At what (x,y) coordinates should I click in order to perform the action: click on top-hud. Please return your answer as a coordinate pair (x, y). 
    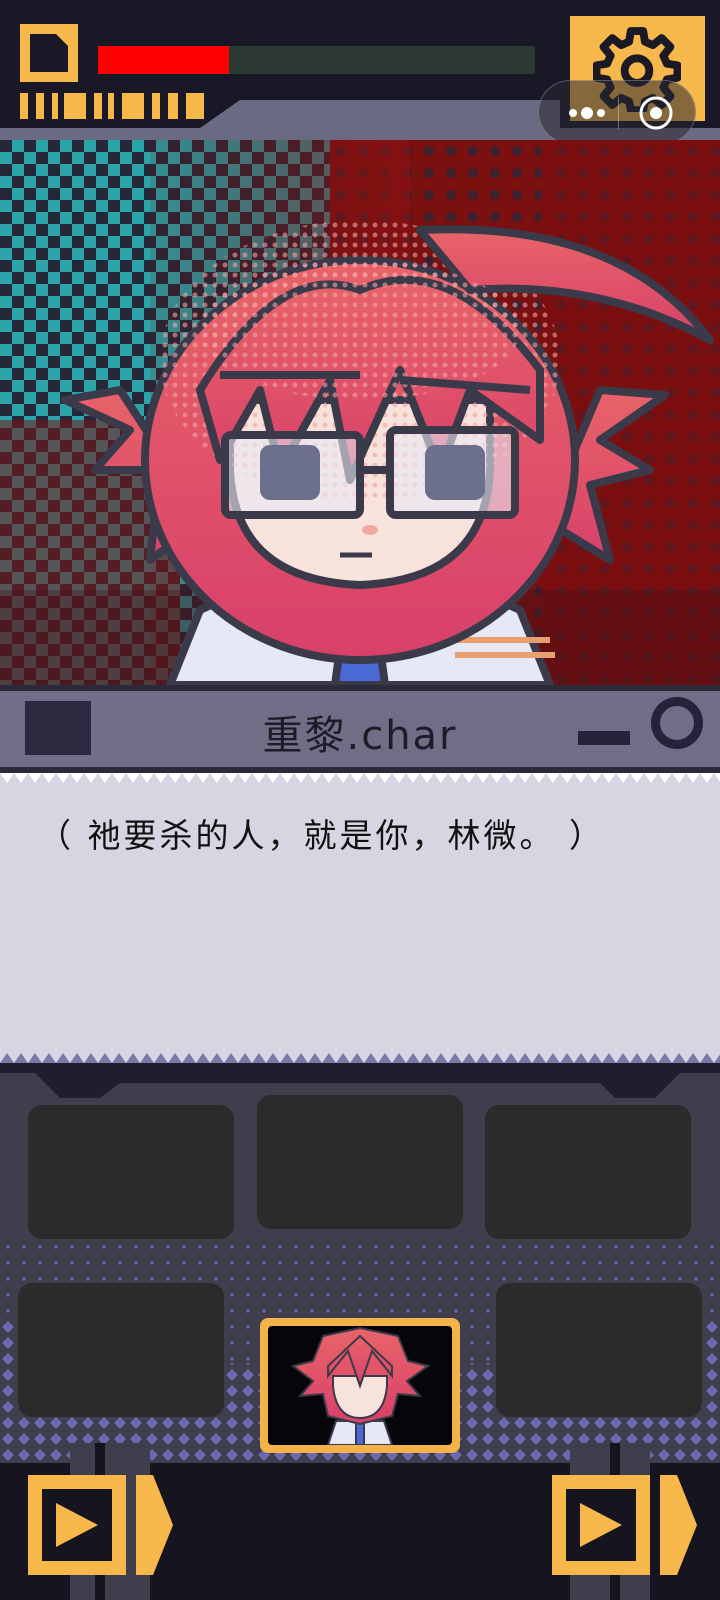
    Looking at the image, I should click on (360, 72).